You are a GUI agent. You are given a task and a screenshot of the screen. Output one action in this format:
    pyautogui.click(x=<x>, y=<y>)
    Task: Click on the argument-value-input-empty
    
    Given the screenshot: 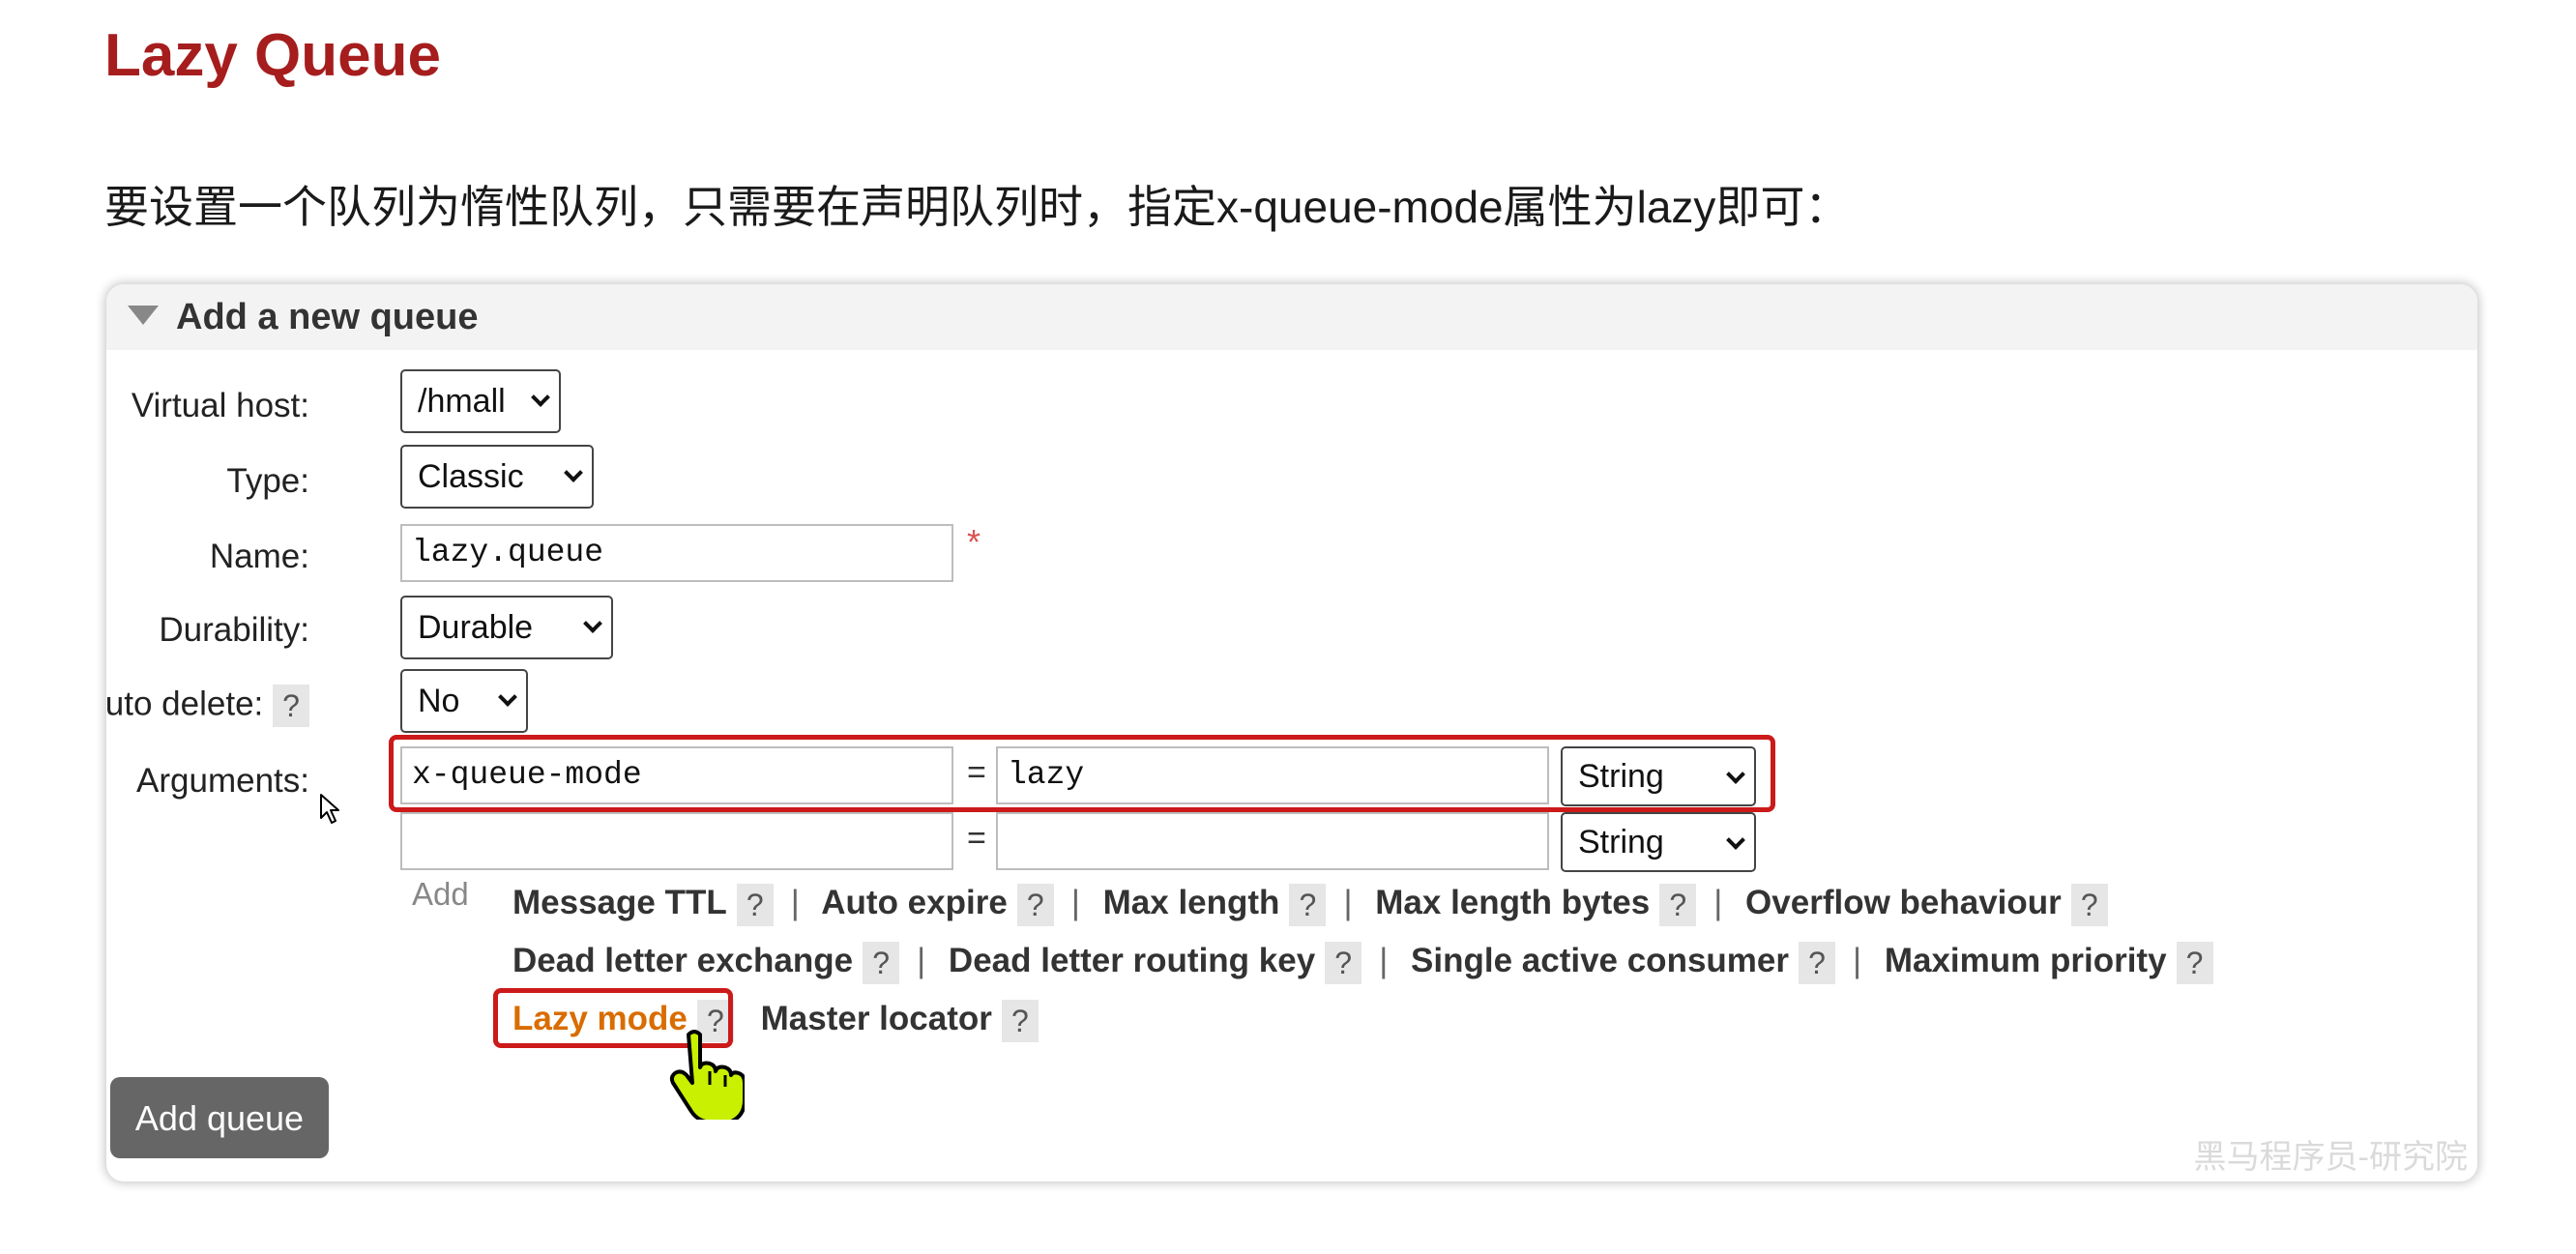 What is the action you would take?
    pyautogui.click(x=1272, y=841)
    